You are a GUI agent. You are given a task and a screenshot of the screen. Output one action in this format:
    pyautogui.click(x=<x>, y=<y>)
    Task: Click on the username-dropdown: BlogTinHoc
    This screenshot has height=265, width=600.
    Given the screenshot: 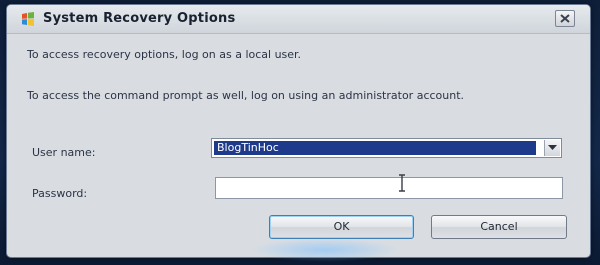 What is the action you would take?
    pyautogui.click(x=386, y=148)
    